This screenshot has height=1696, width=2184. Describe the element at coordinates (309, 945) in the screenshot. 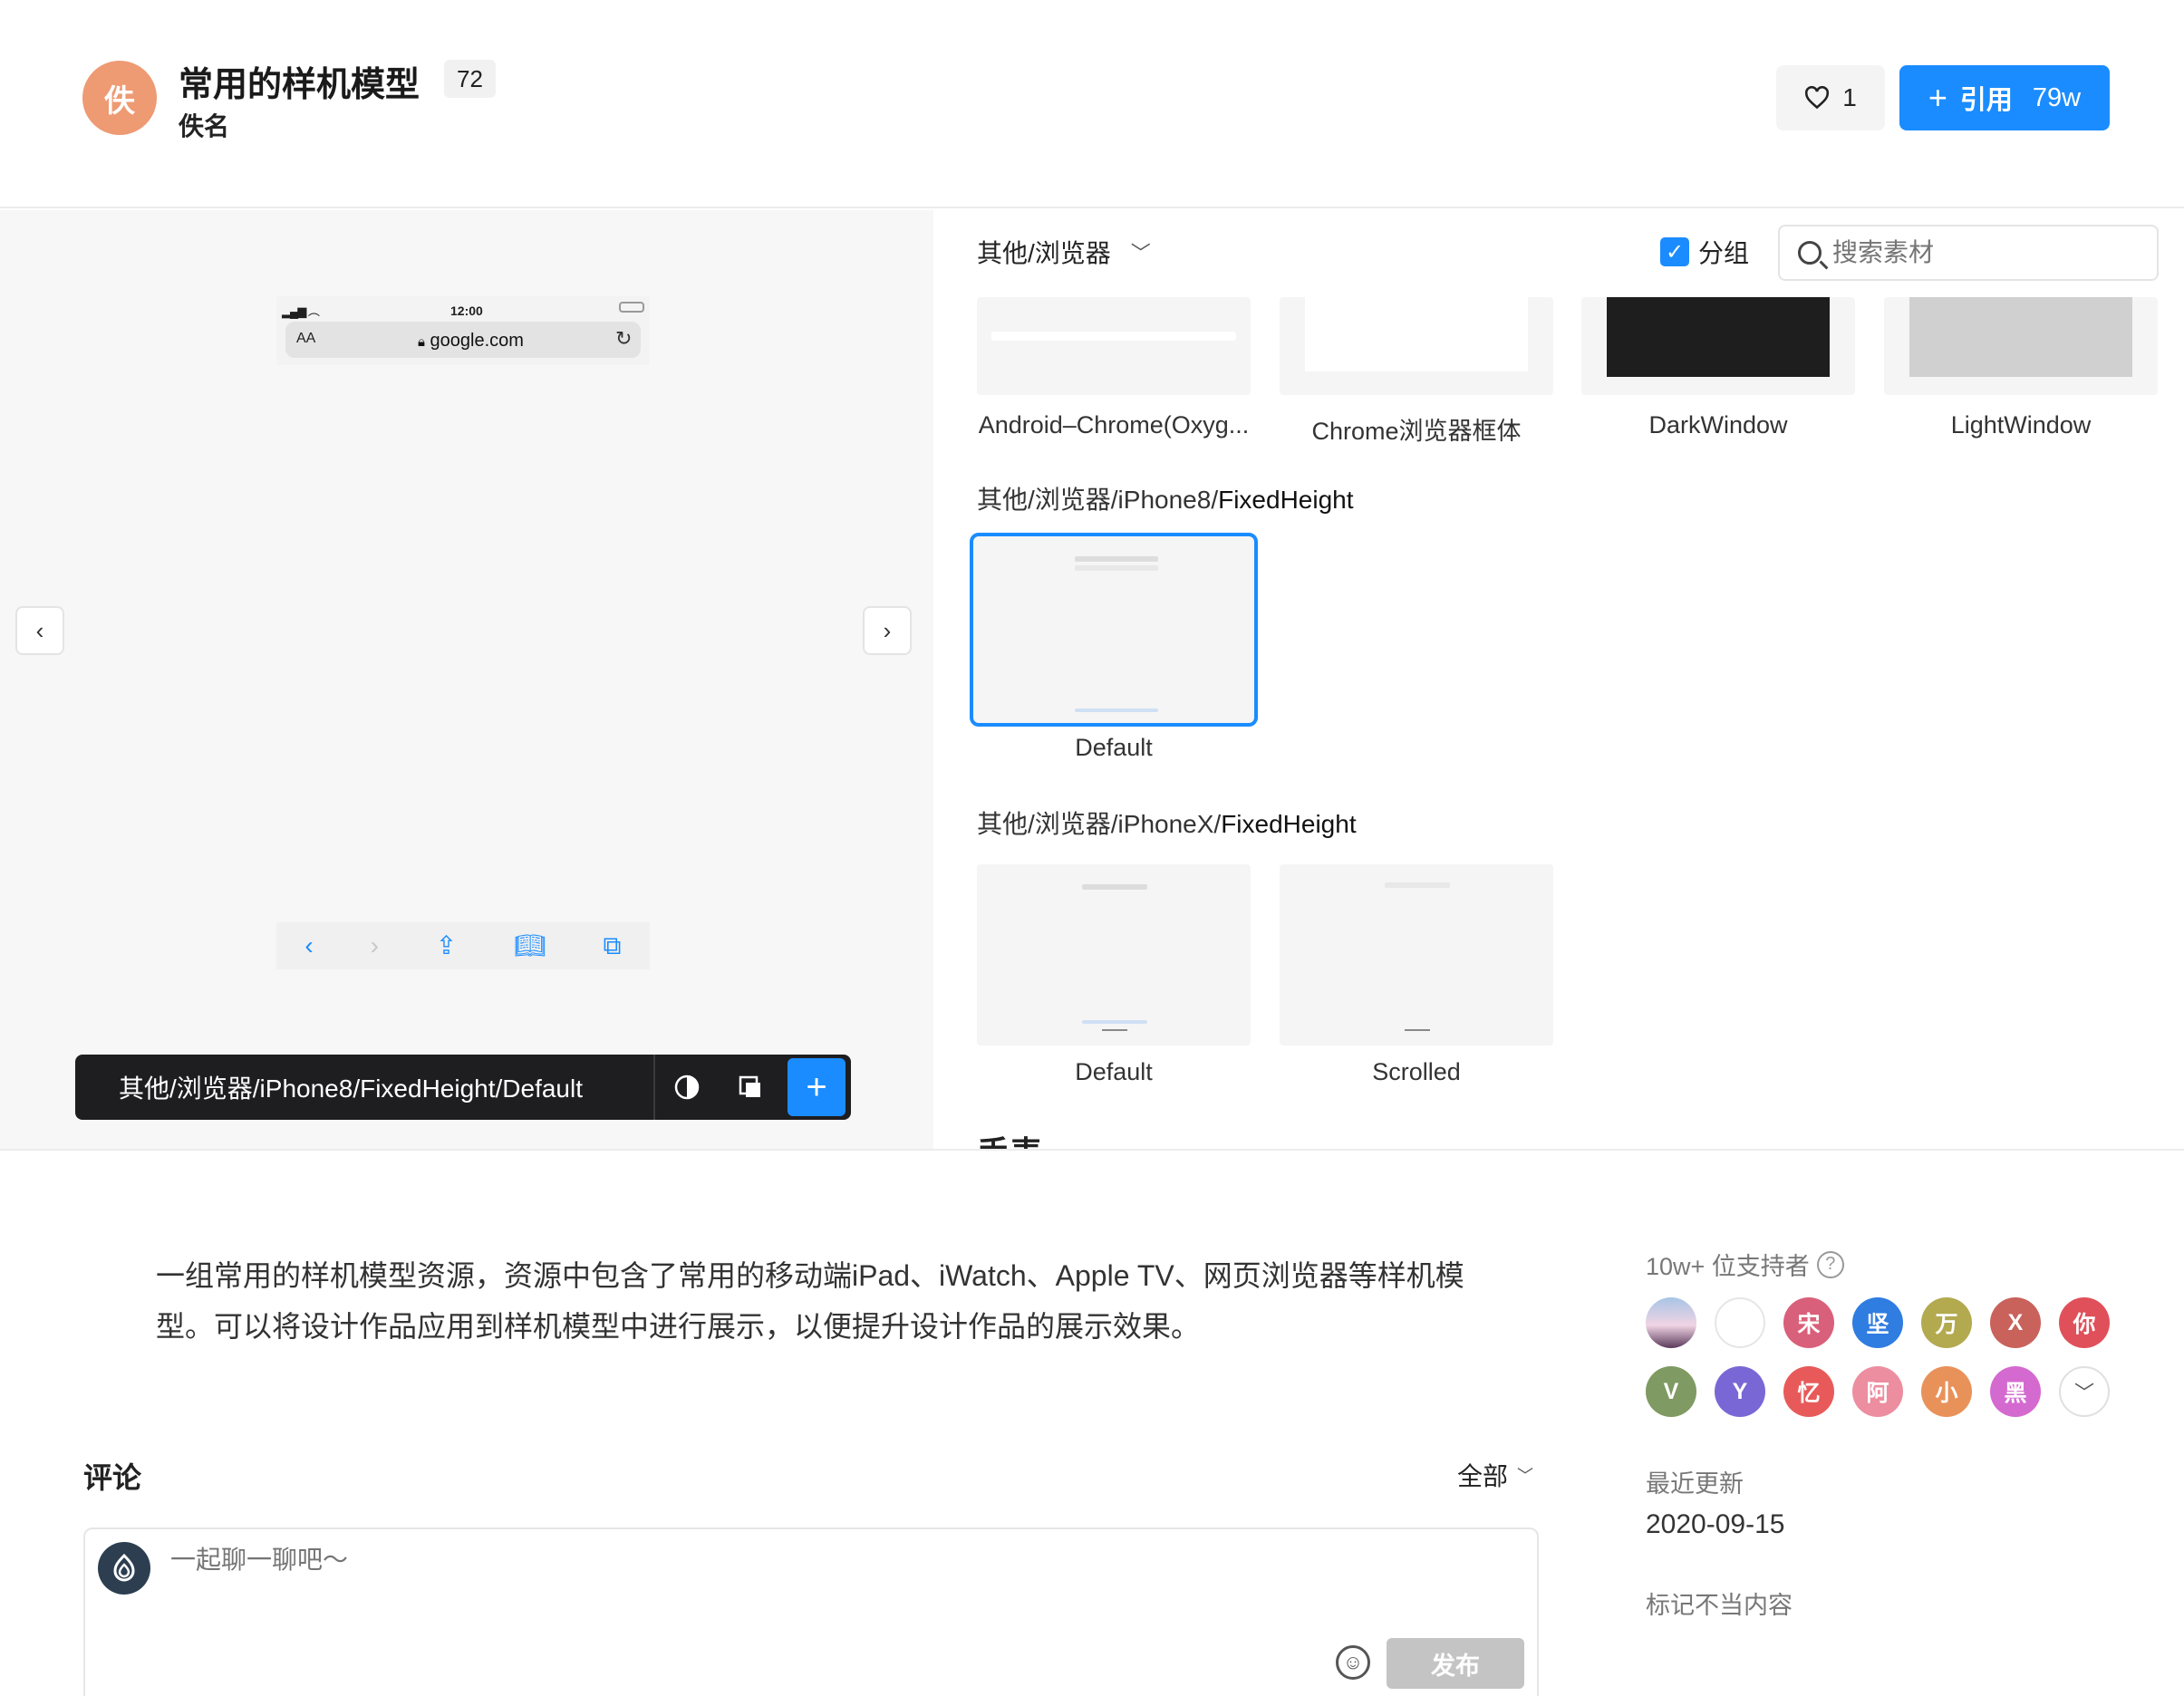

I see `back-icon: ‹` at that location.